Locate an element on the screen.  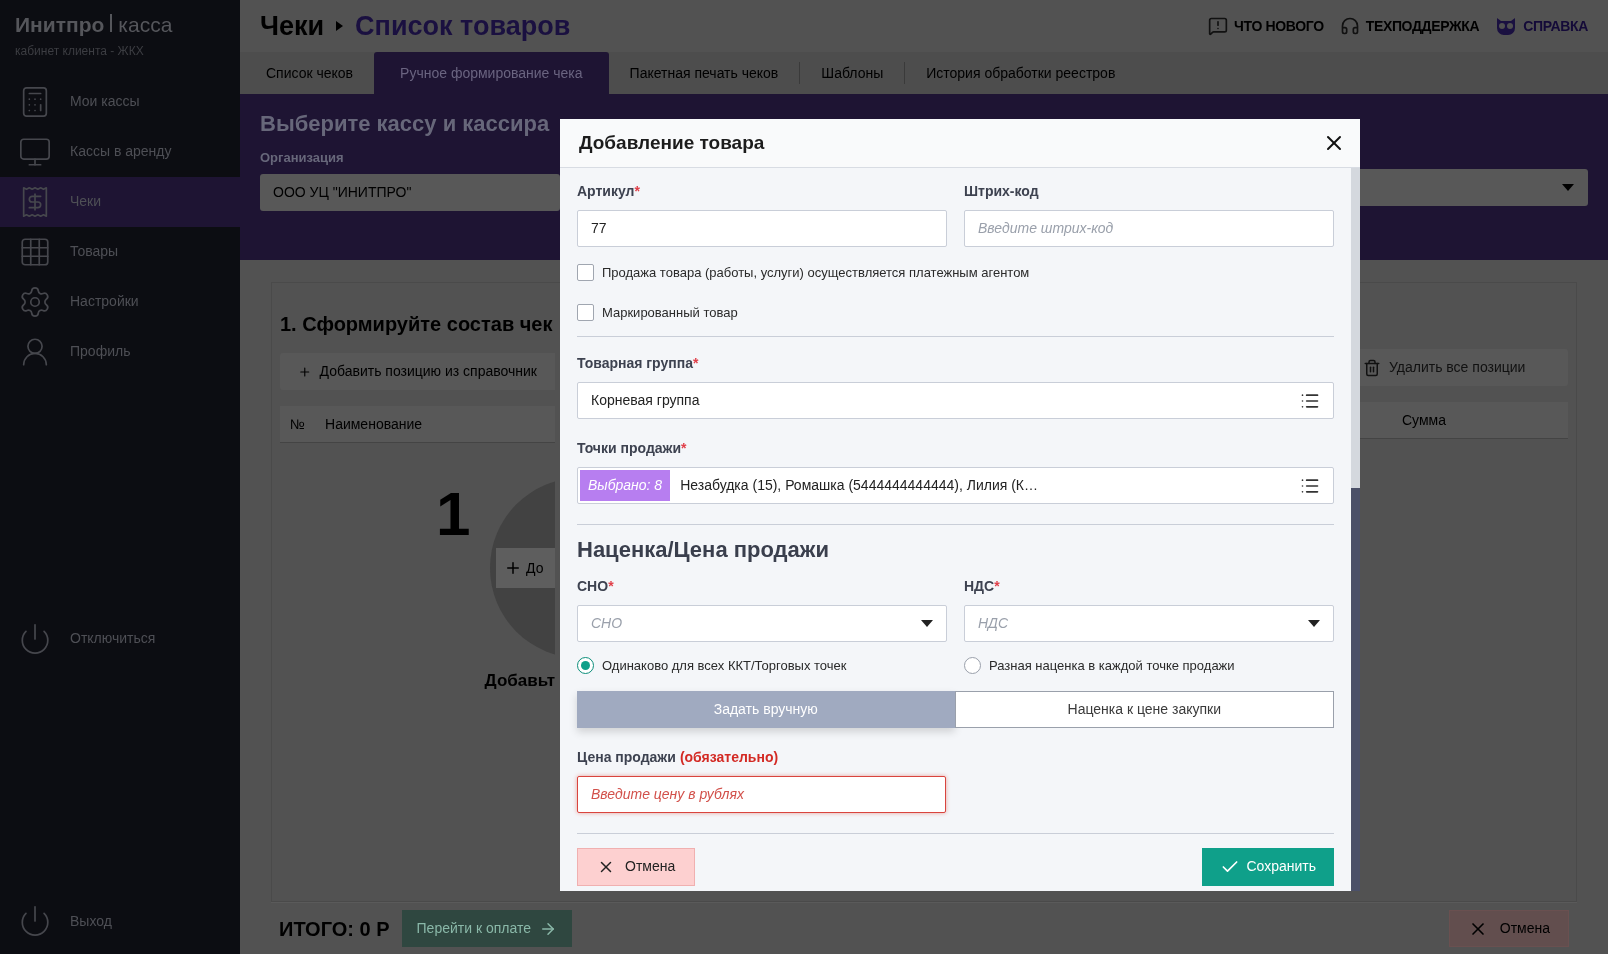
toggle-option: Наценка к цене закупки is located at coordinates (1144, 709).